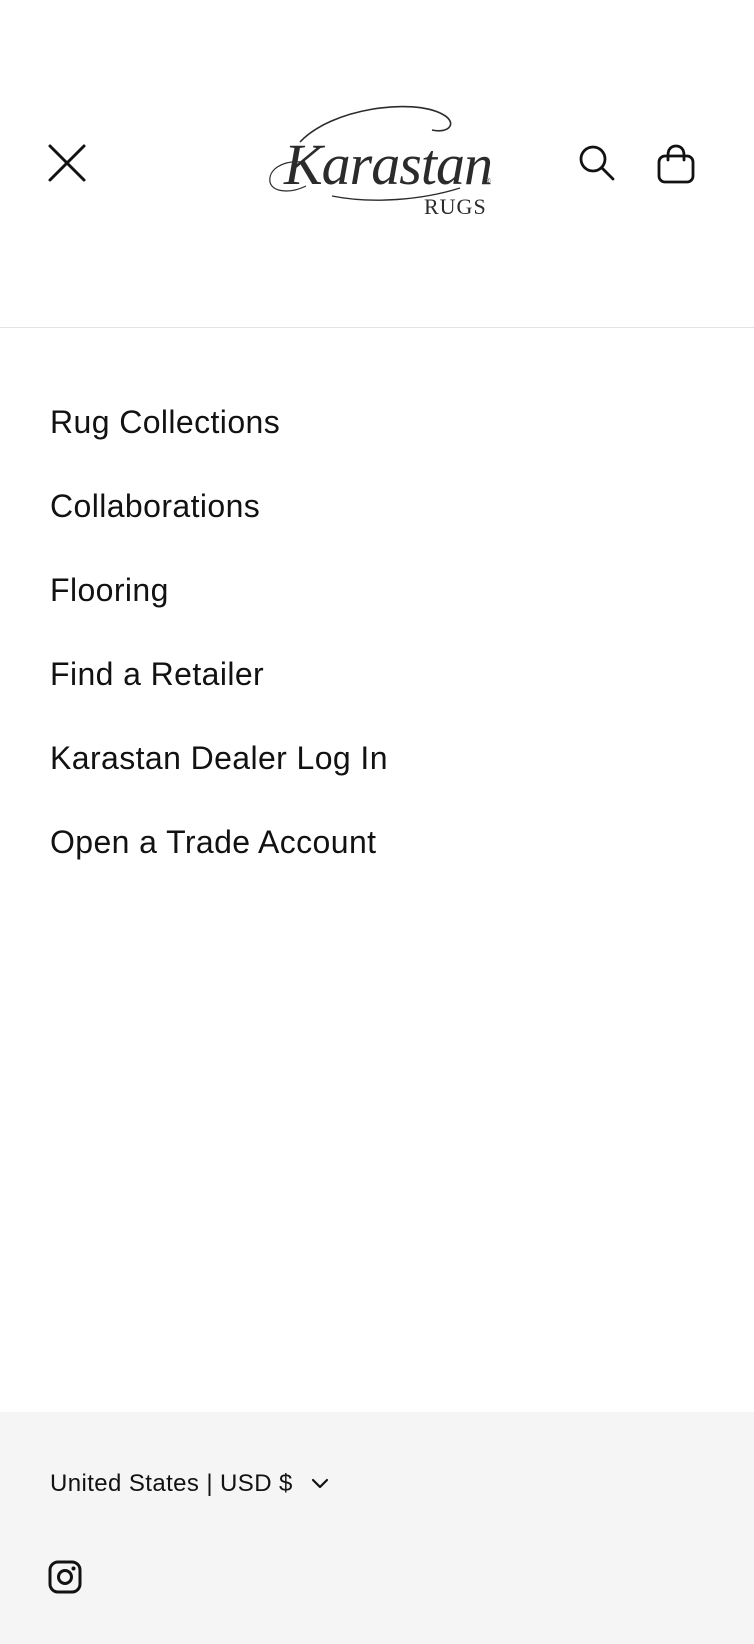 This screenshot has height=1644, width=754. I want to click on search-icon, so click(597, 163).